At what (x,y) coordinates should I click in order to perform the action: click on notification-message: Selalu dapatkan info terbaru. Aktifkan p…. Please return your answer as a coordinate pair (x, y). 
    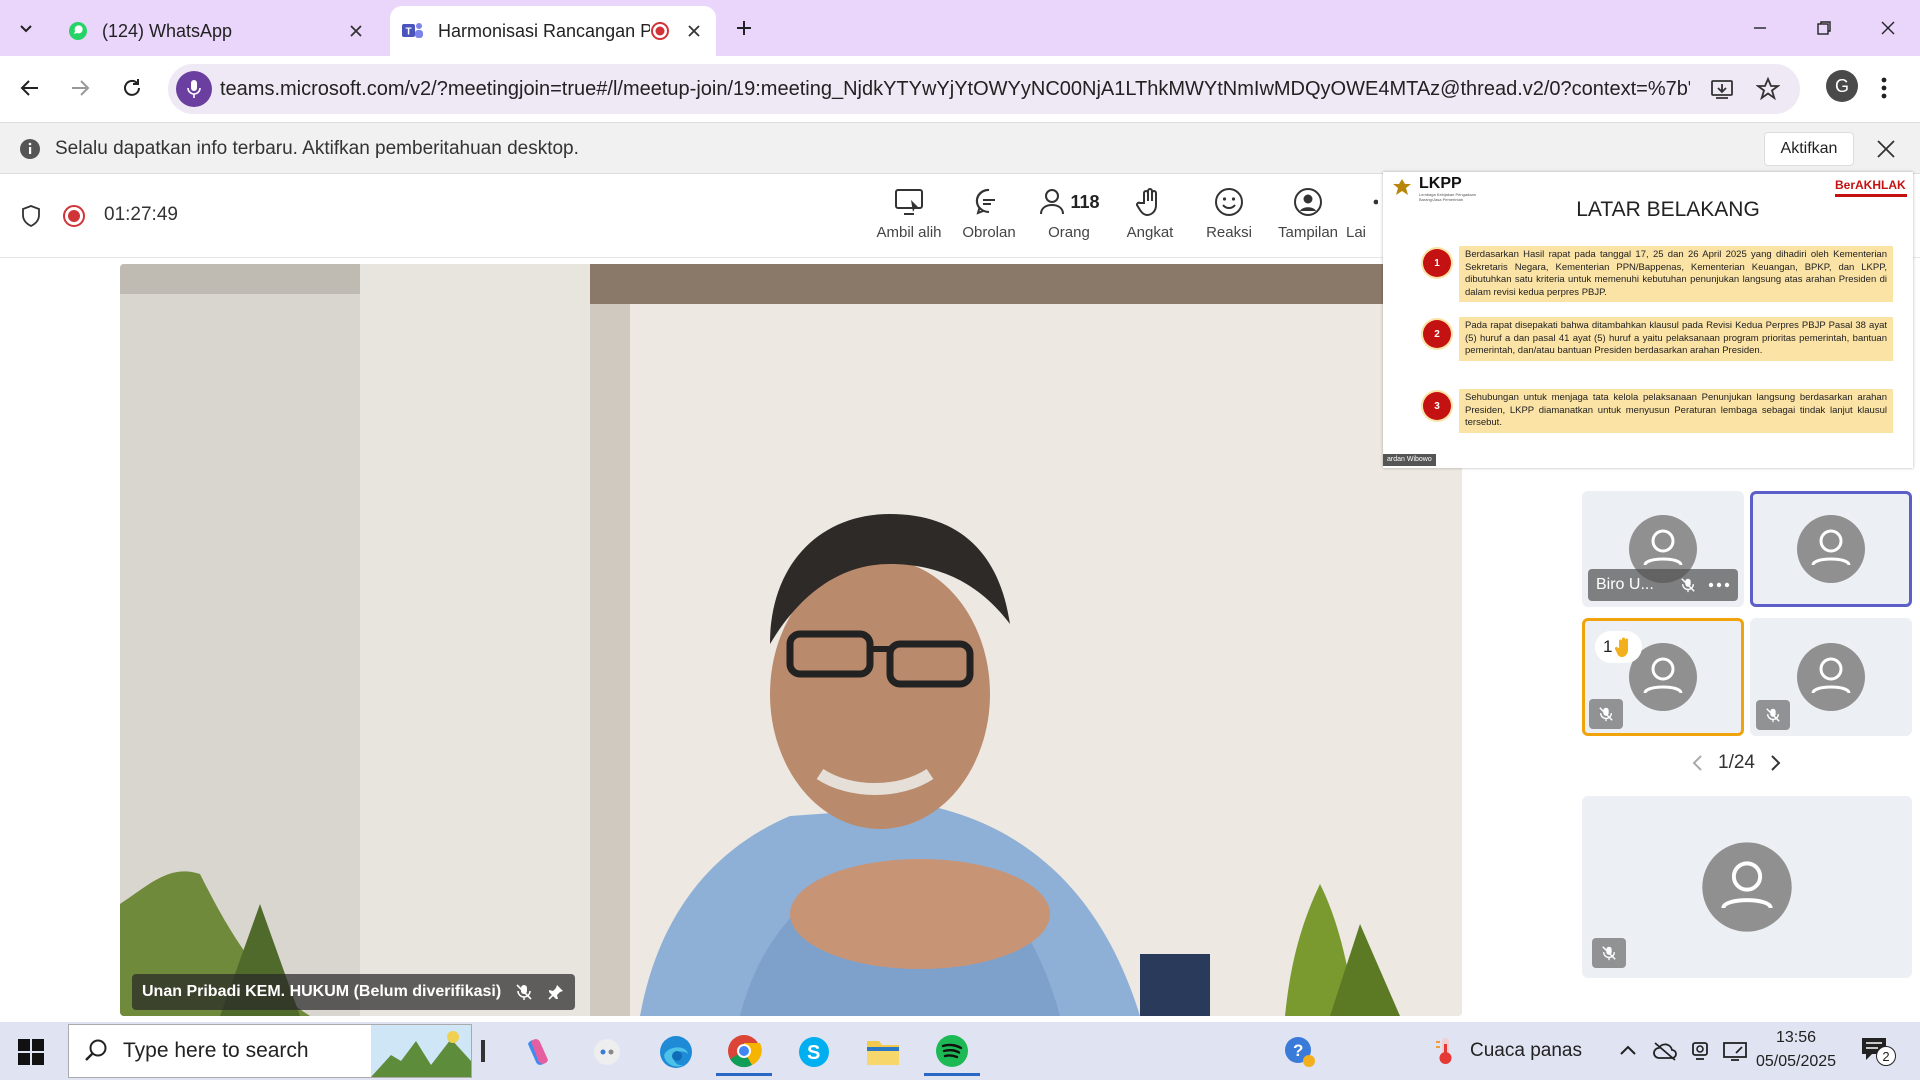
    Looking at the image, I should click on (317, 148).